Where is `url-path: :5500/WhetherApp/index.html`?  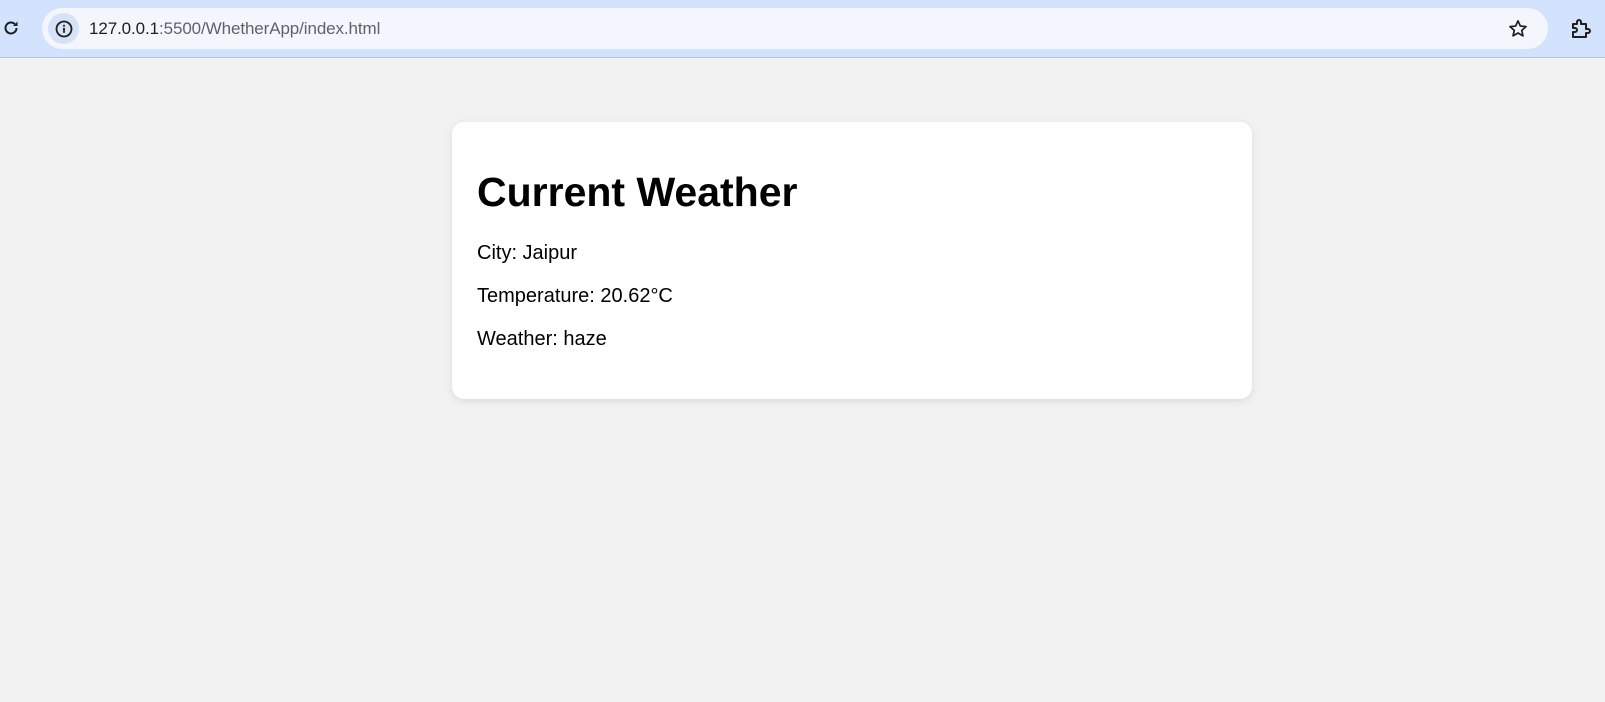
url-path: :5500/WhetherApp/index.html is located at coordinates (270, 28).